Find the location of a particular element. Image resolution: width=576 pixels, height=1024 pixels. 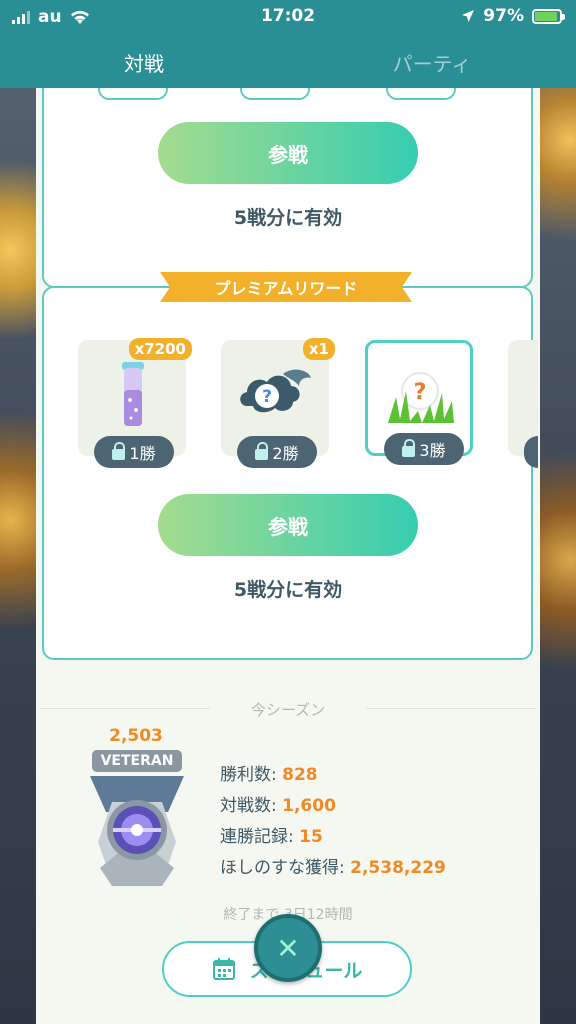

lock-badge: 2勝 is located at coordinates (277, 452).